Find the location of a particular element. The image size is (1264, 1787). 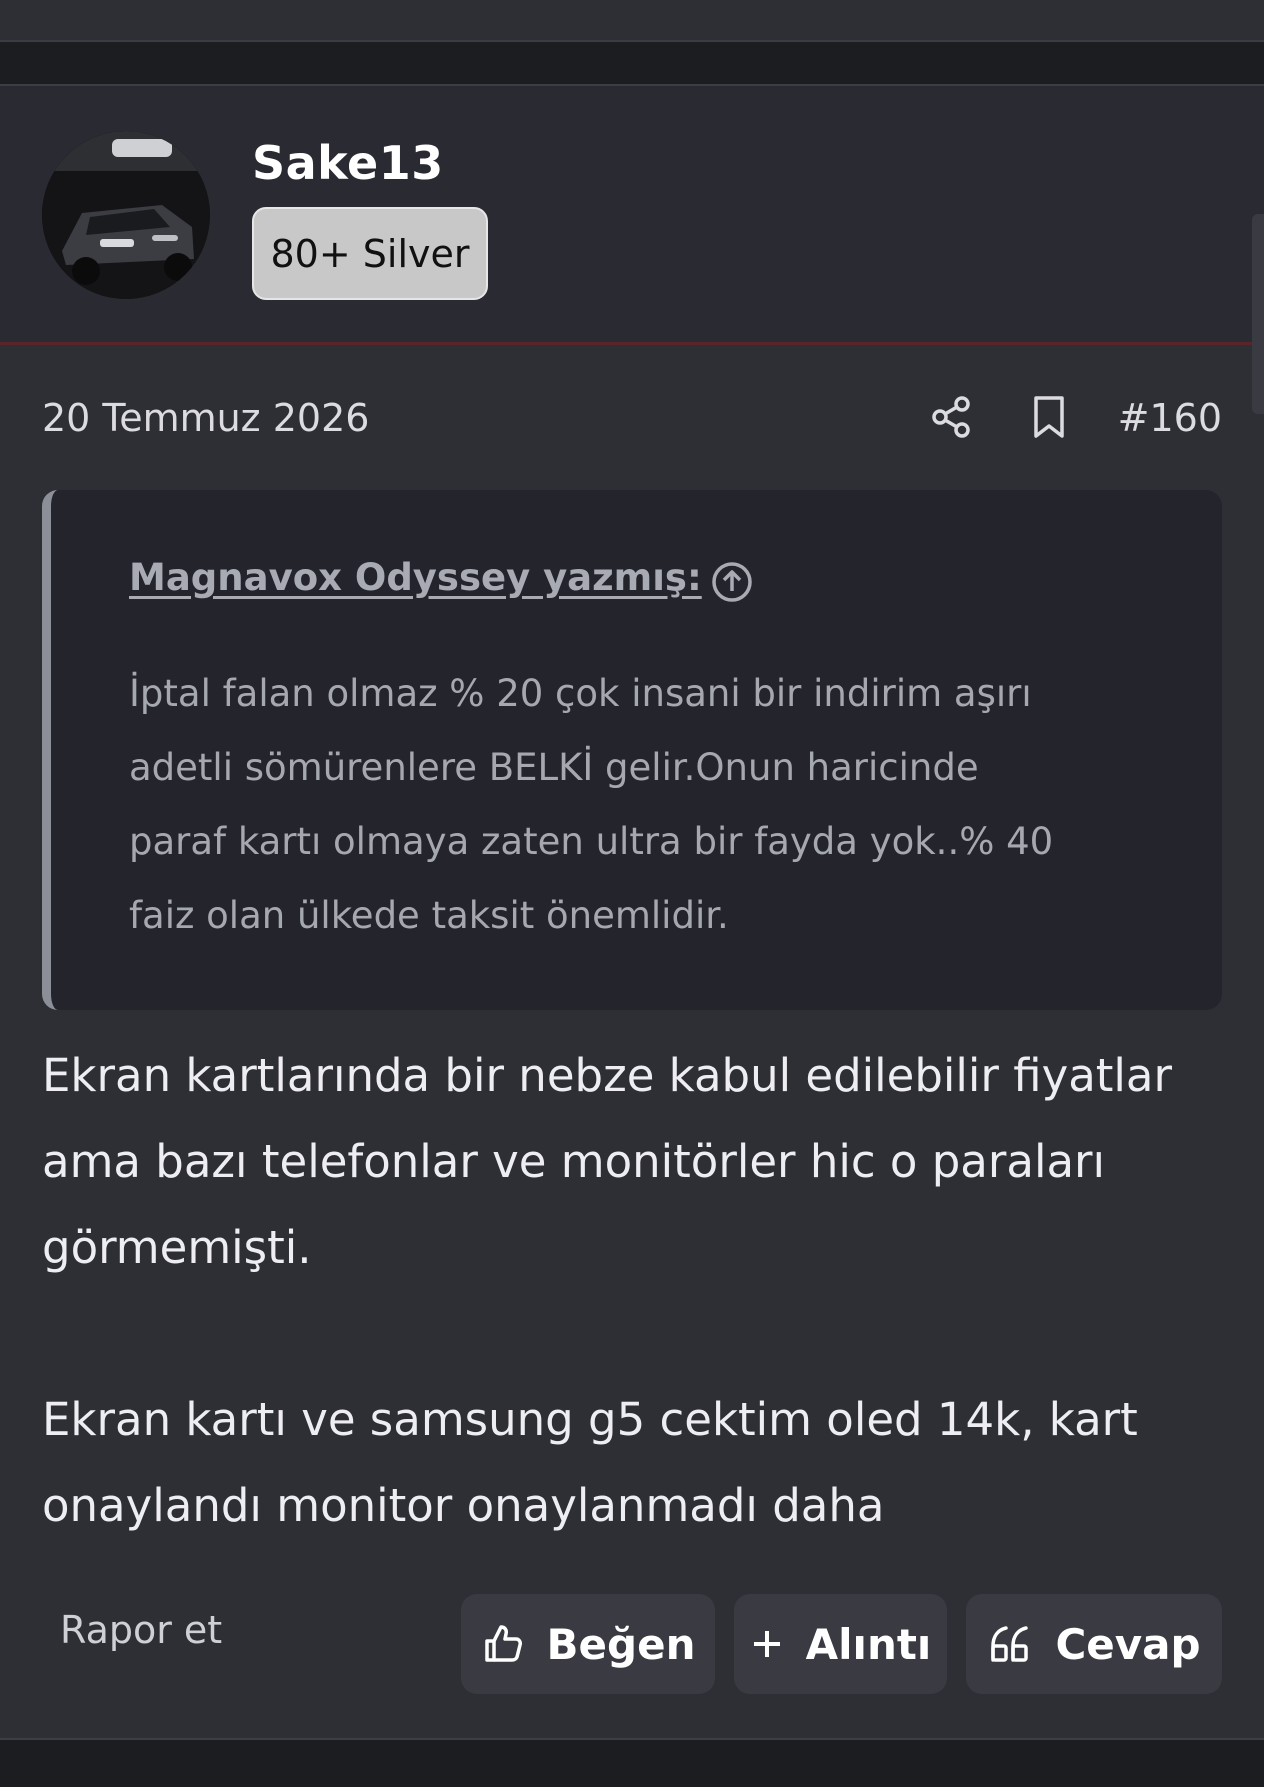

avatar-car-image is located at coordinates (126, 215).